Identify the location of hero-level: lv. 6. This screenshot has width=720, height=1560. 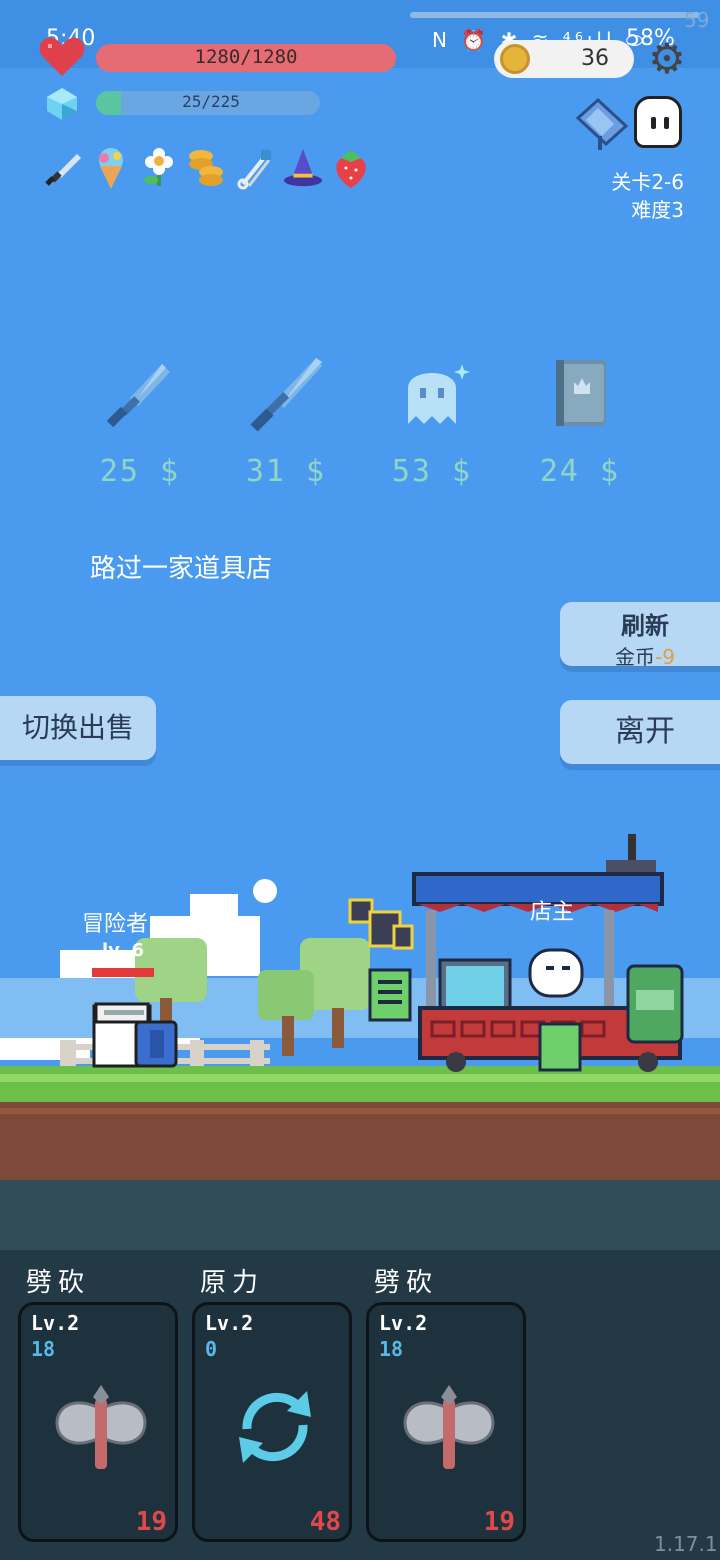
(123, 950).